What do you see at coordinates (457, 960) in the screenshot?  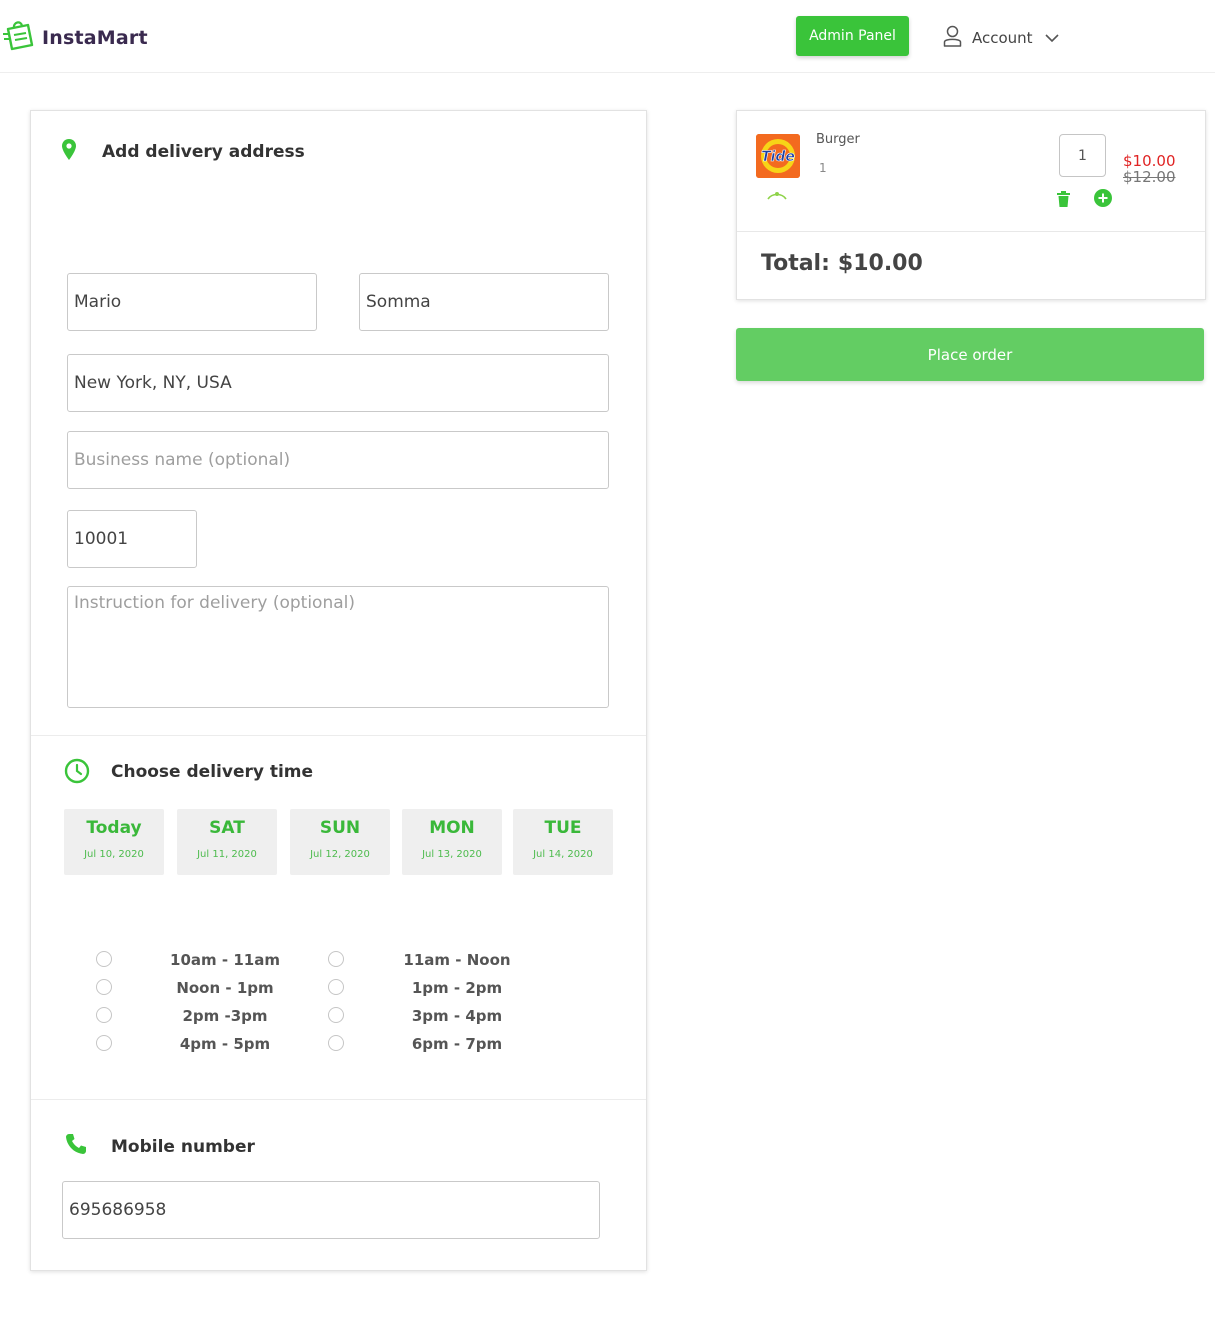 I see `slot-label: 11am - Noon` at bounding box center [457, 960].